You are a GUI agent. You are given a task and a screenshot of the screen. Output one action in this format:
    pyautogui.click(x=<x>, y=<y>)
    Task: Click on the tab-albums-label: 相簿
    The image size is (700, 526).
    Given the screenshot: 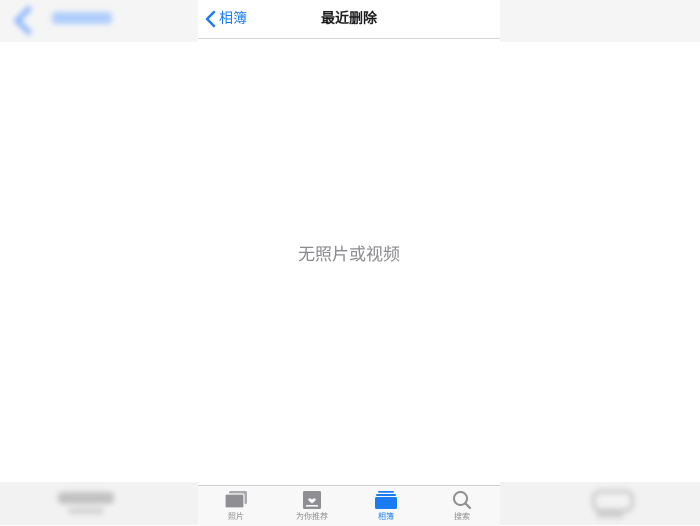 What is the action you would take?
    pyautogui.click(x=386, y=516)
    